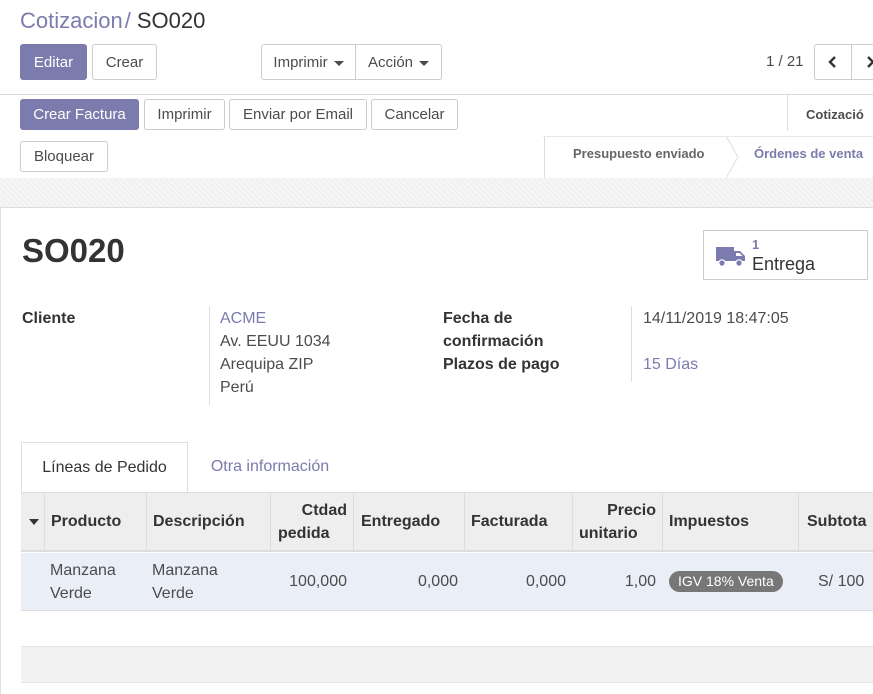 The image size is (873, 694). Describe the element at coordinates (709, 521) in the screenshot. I see `column-header-taxes: Impuestos` at that location.